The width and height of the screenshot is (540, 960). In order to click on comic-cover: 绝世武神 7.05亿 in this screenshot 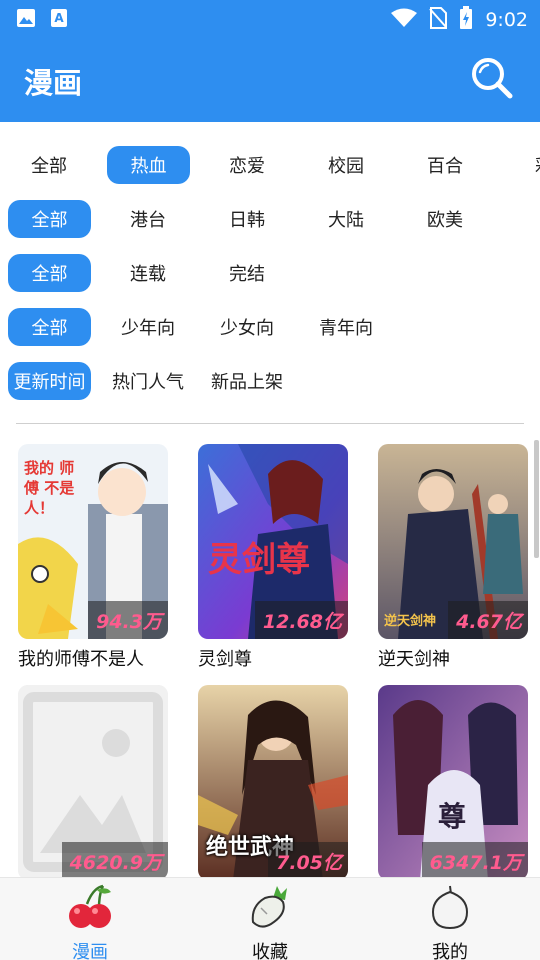, I will do `click(273, 781)`.